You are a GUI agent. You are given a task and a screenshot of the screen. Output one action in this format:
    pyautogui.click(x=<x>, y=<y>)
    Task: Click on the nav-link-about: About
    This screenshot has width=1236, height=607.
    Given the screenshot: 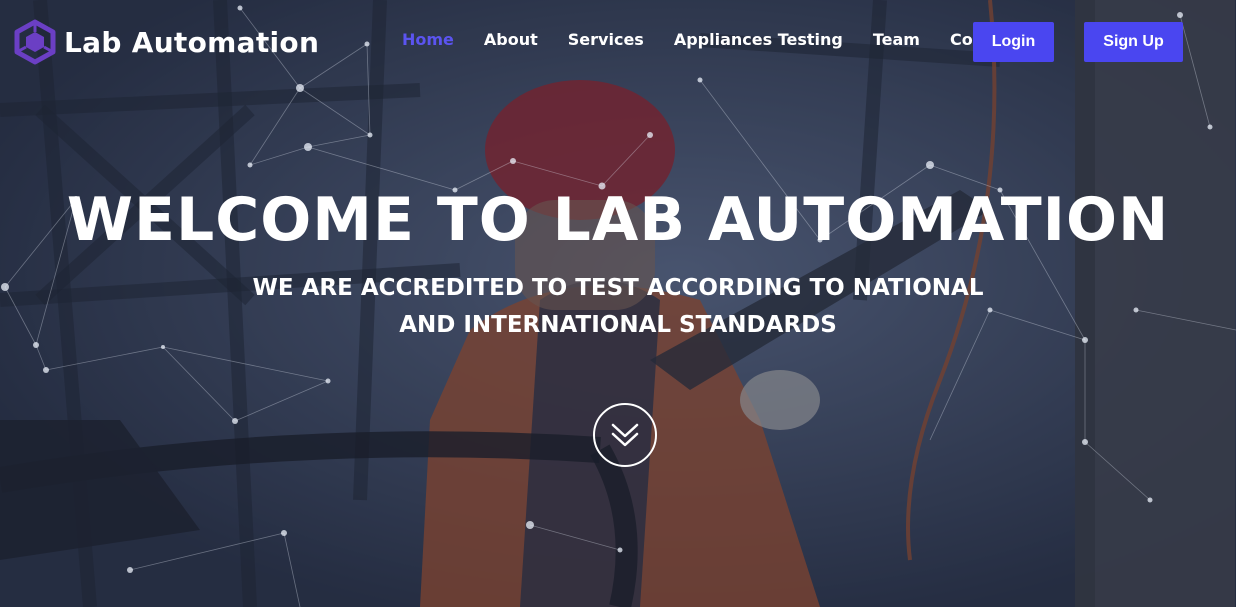 What is the action you would take?
    pyautogui.click(x=511, y=39)
    